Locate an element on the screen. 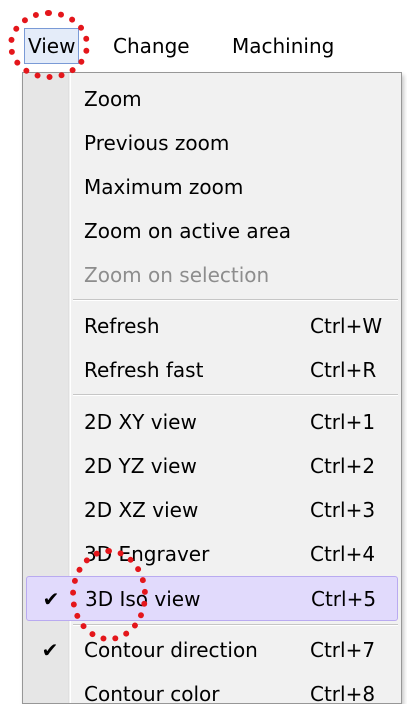  menu-item-refresh: Refresh Ctrl+W is located at coordinates (212, 326).